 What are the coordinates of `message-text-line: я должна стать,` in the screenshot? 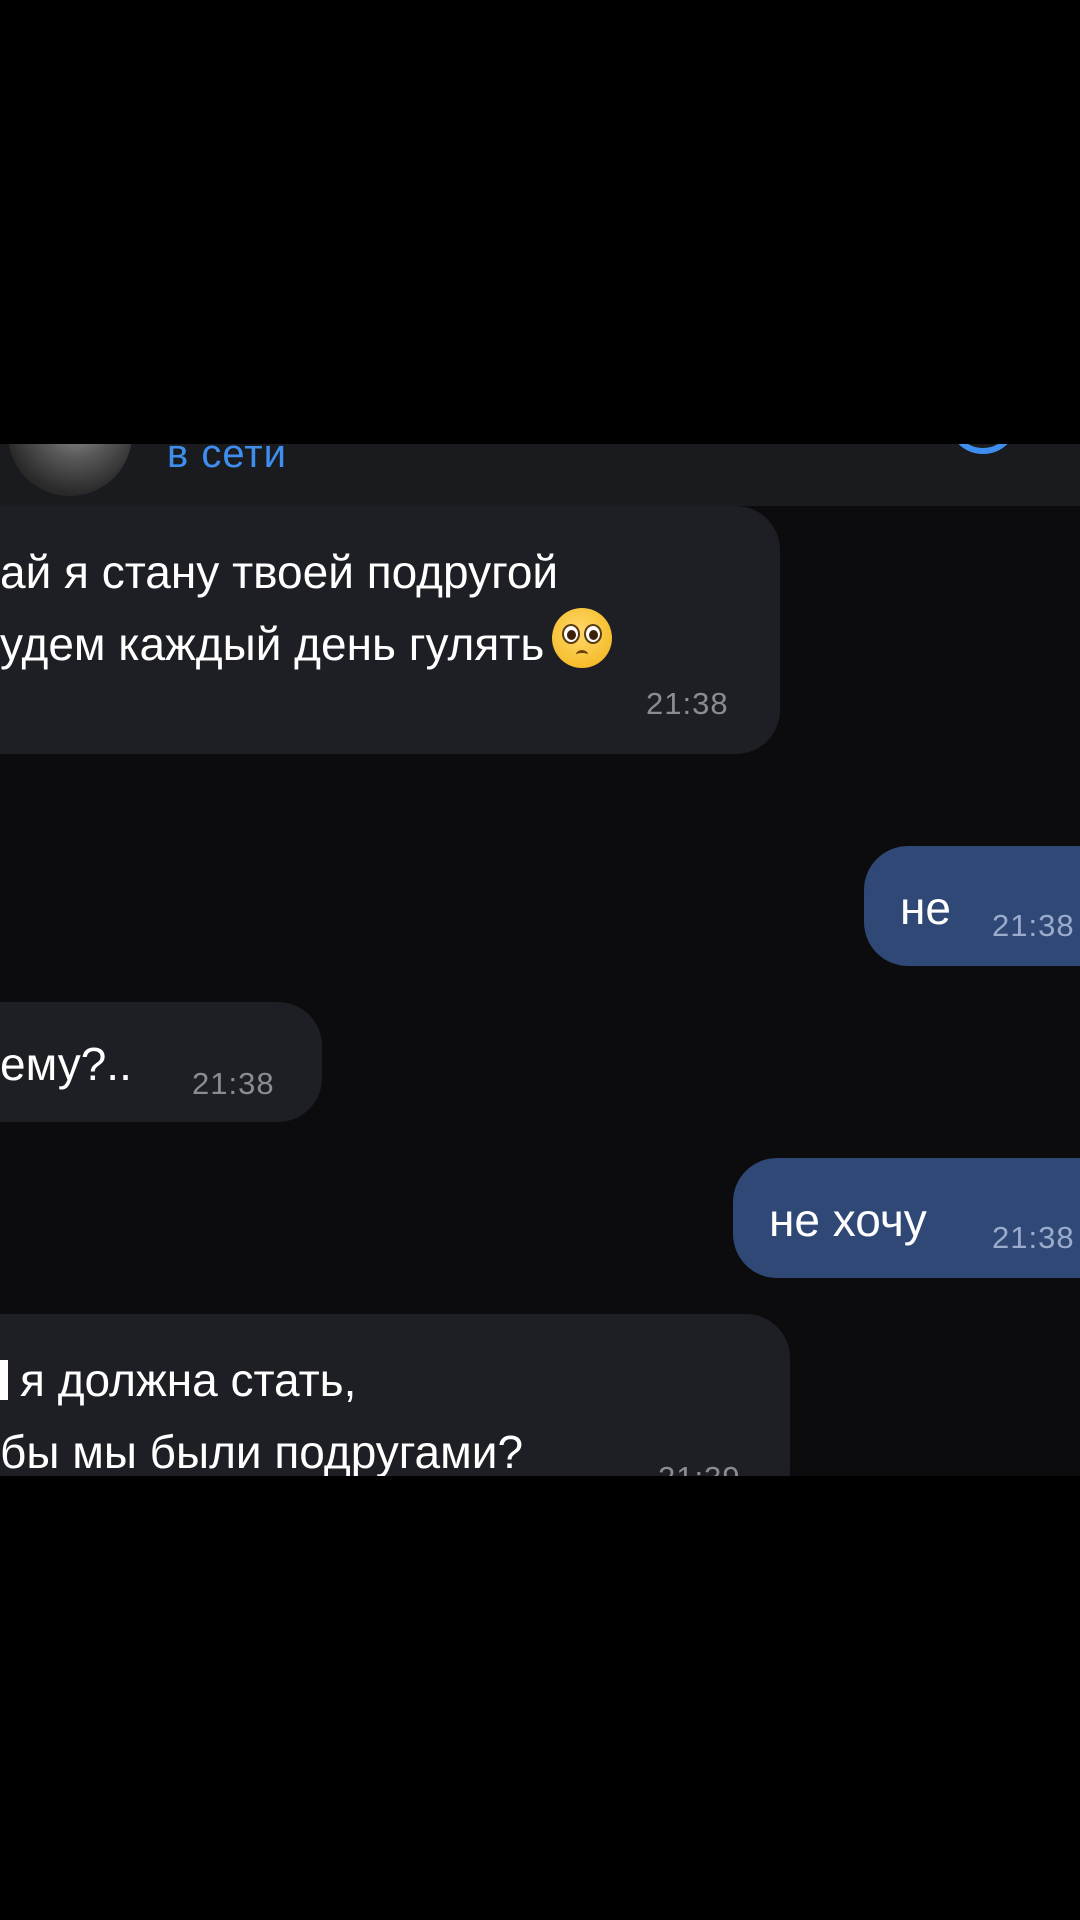 It's located at (188, 1380).